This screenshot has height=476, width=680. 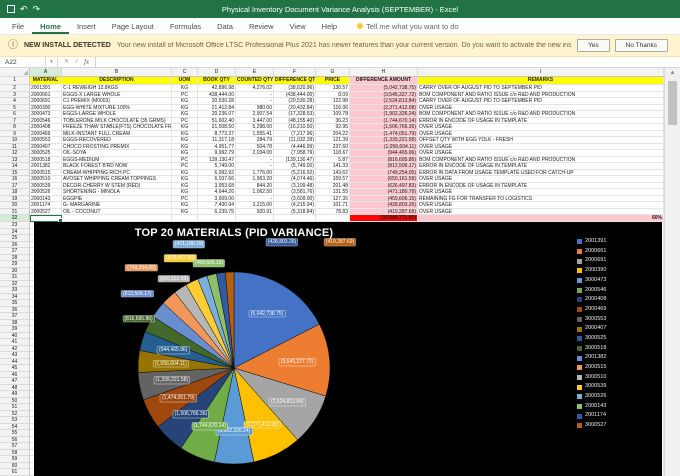 What do you see at coordinates (67, 45) in the screenshot?
I see `message-bar-label: NEW INSTALL DETECTED` at bounding box center [67, 45].